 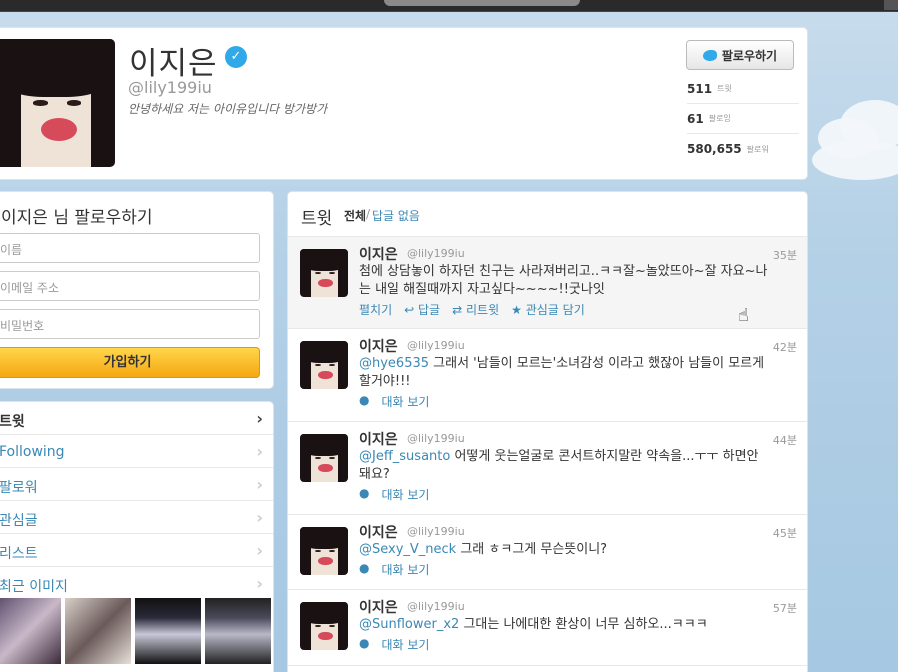 I want to click on tweet-mention: @hye6535, so click(x=394, y=363).